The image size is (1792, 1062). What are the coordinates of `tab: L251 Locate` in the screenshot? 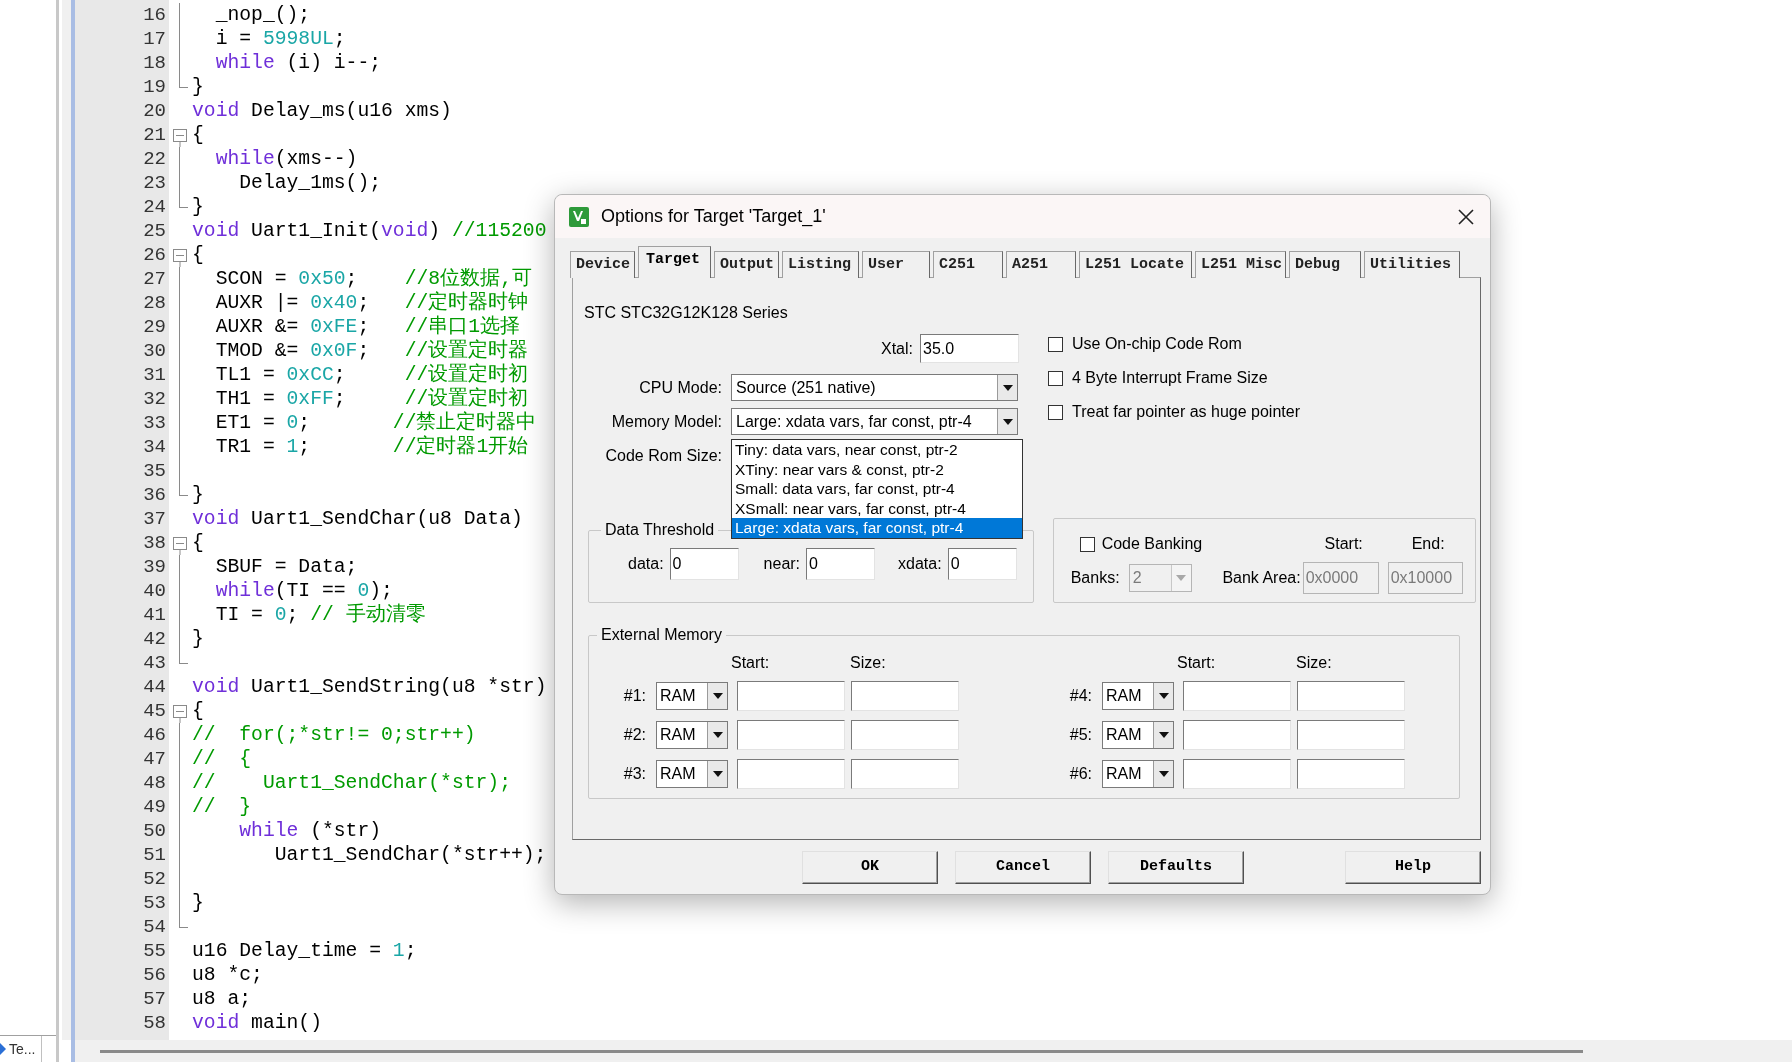 It's located at (1135, 264).